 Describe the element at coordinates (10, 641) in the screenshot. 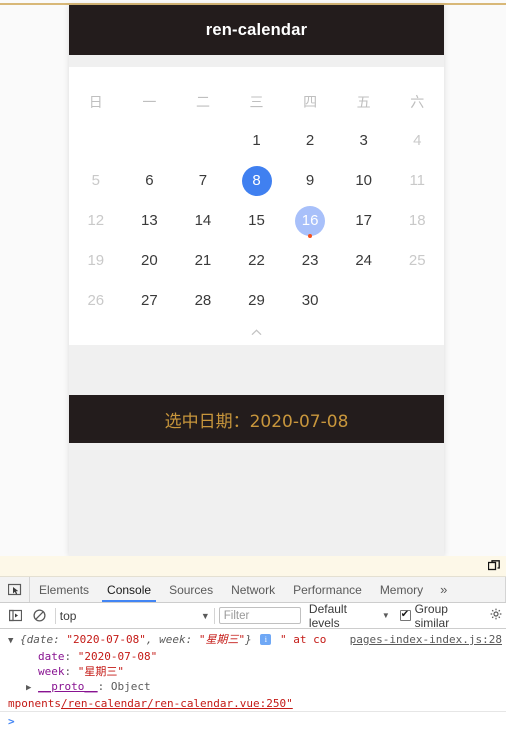

I see `expand-triangle-icon: ▼` at that location.